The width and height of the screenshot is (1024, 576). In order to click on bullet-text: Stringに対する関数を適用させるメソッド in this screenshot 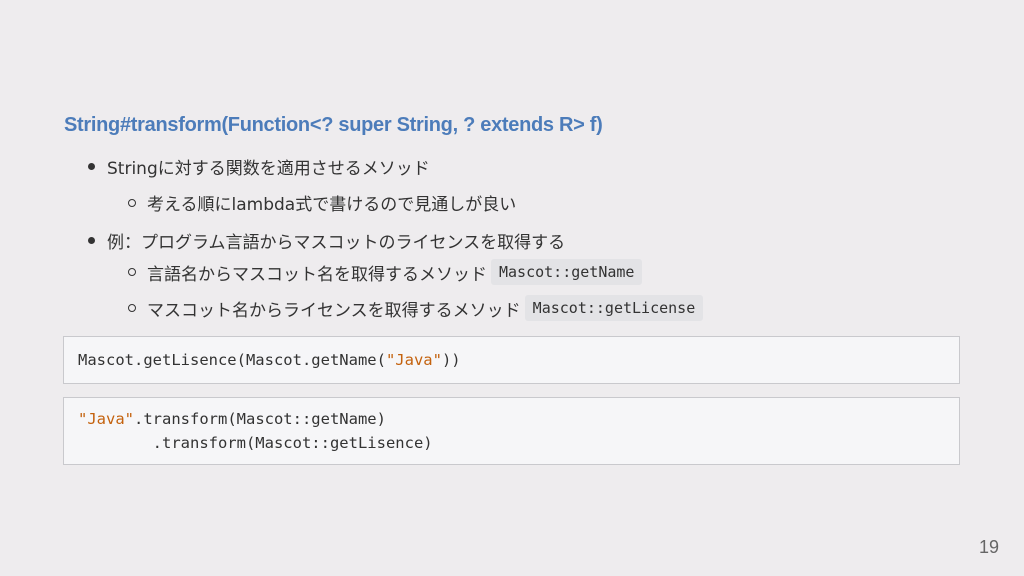, I will do `click(268, 169)`.